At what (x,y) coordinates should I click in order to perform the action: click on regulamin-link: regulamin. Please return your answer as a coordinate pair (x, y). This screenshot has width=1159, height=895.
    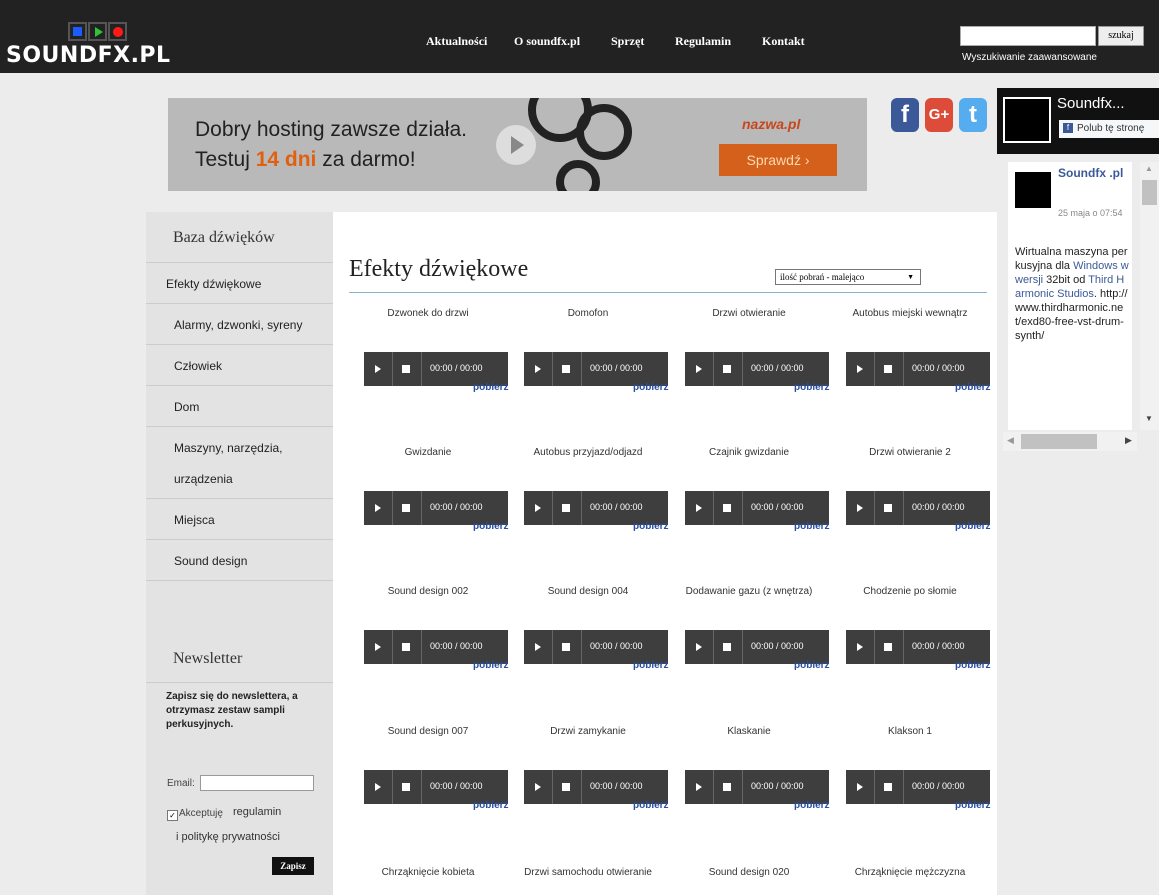
    Looking at the image, I should click on (257, 812).